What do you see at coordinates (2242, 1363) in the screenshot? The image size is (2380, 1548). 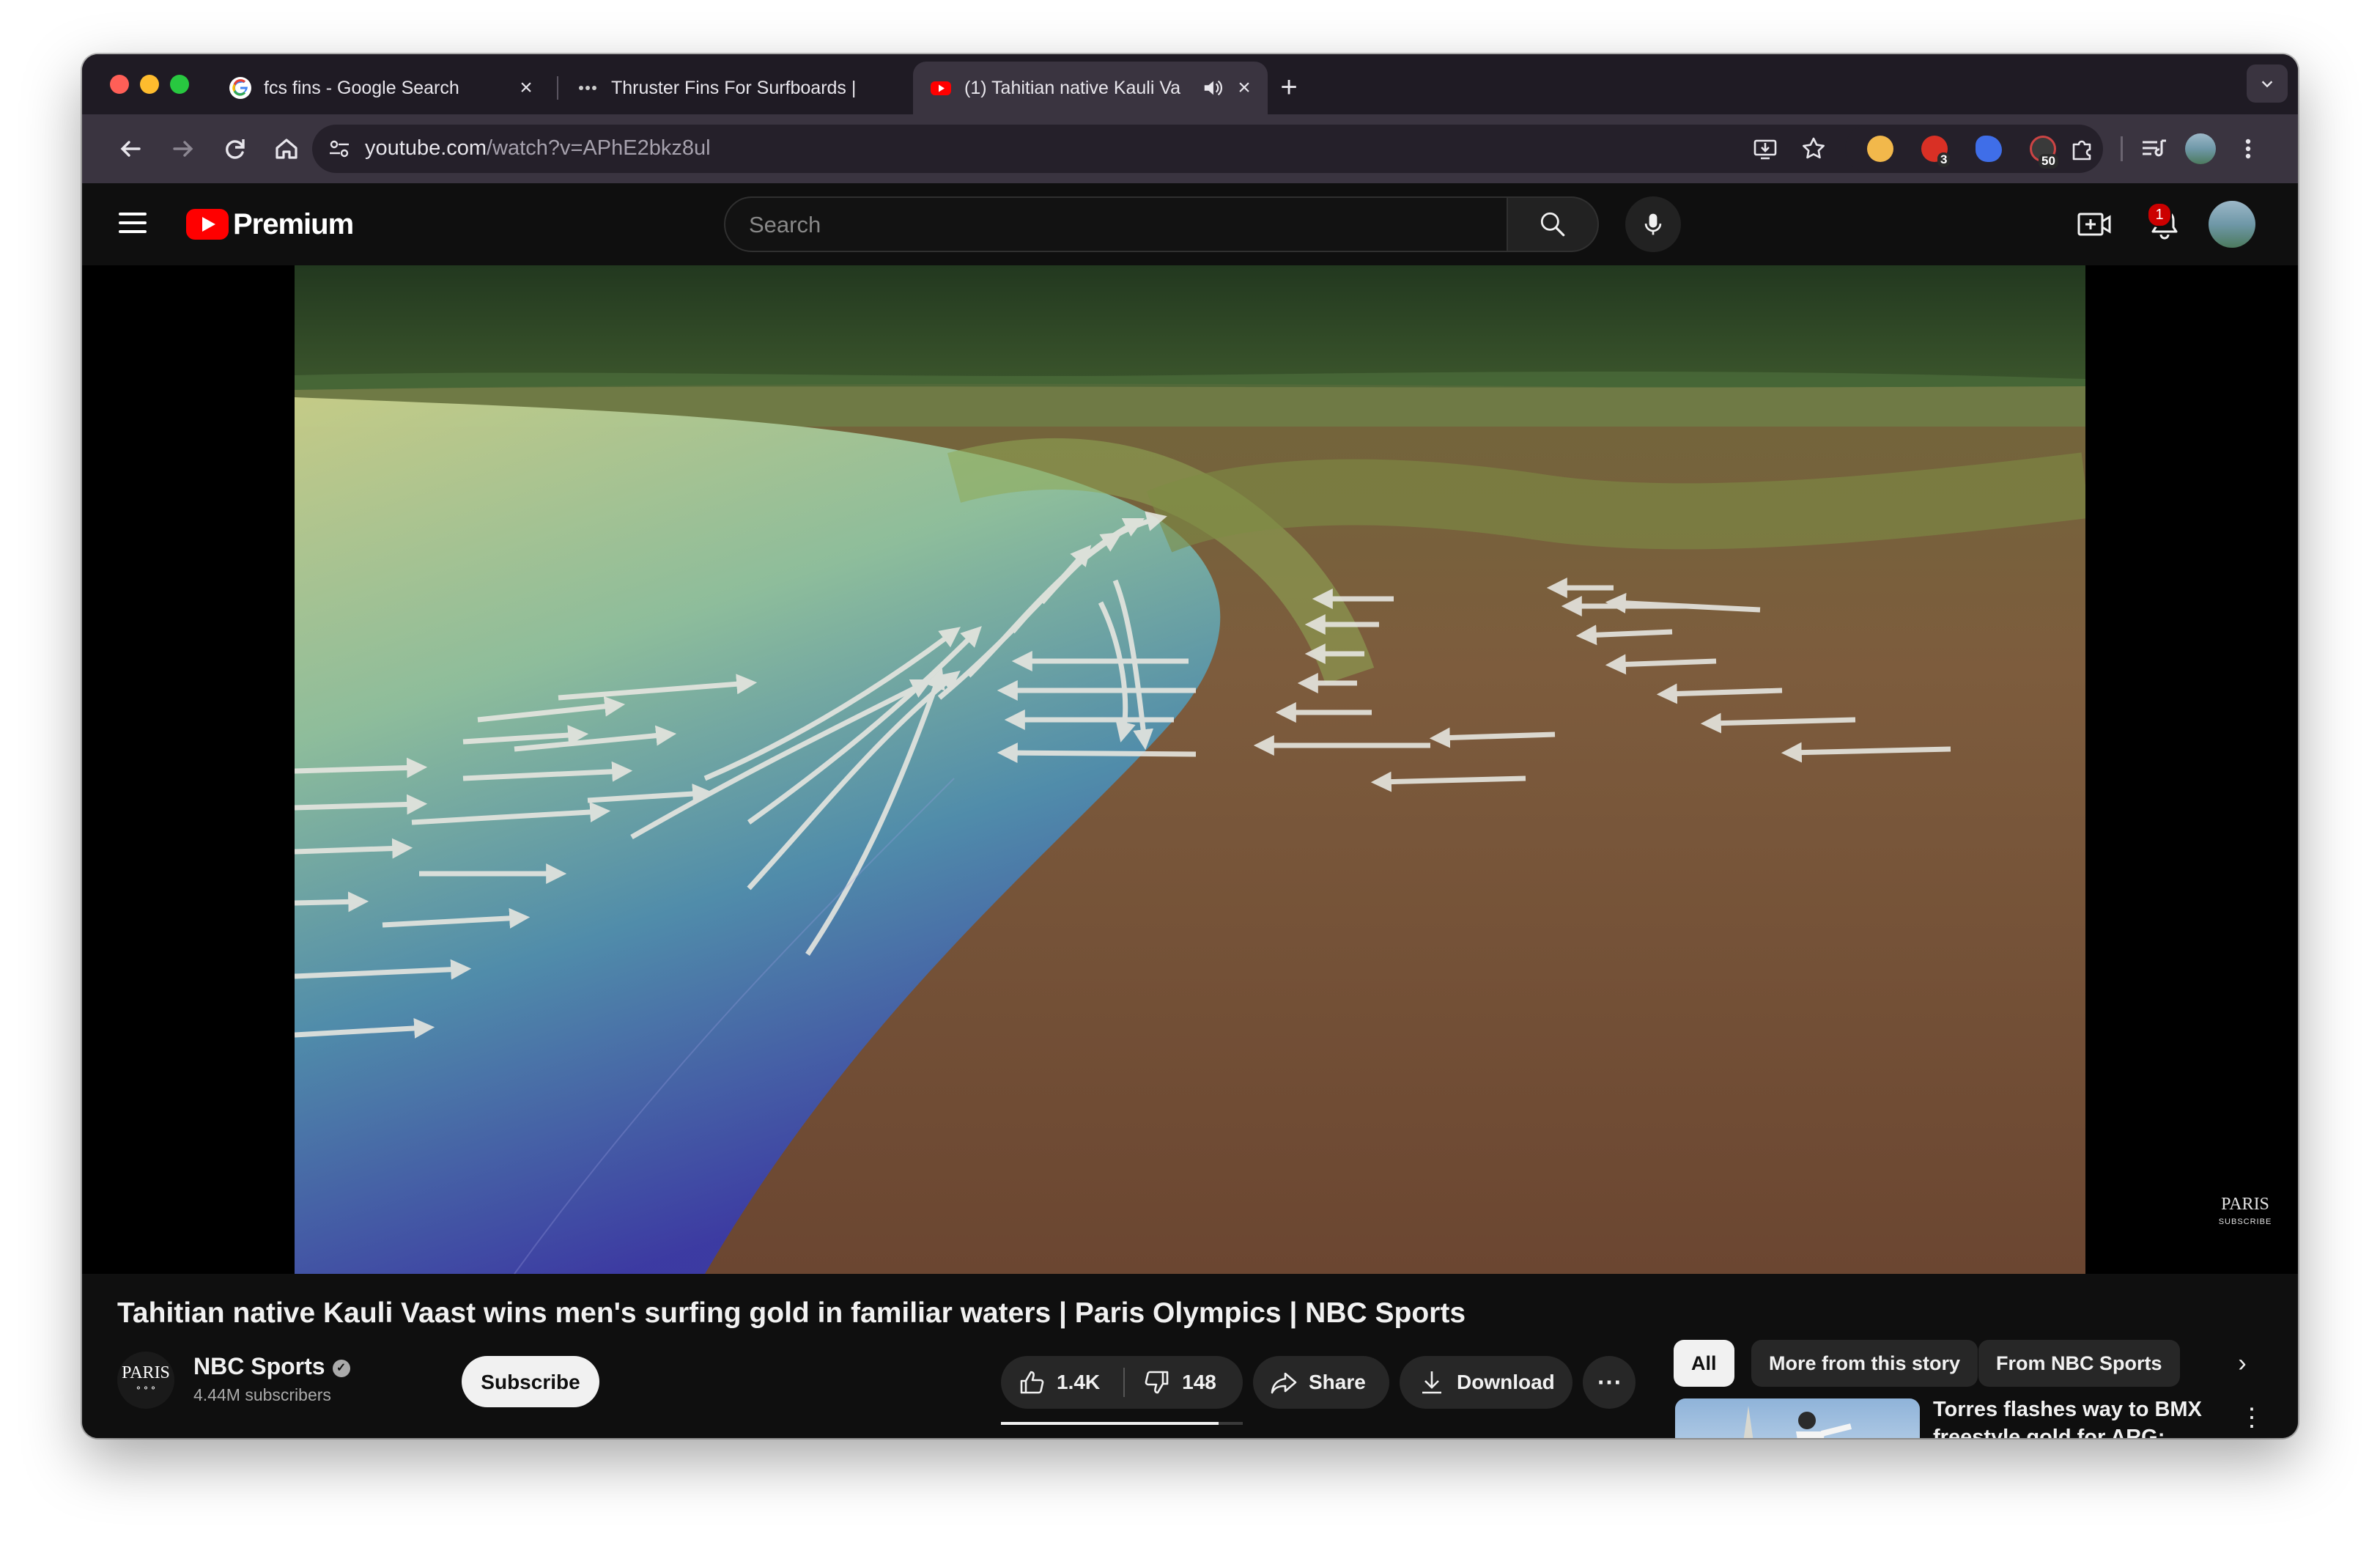 I see `chips-next-chevron-icon: ›` at bounding box center [2242, 1363].